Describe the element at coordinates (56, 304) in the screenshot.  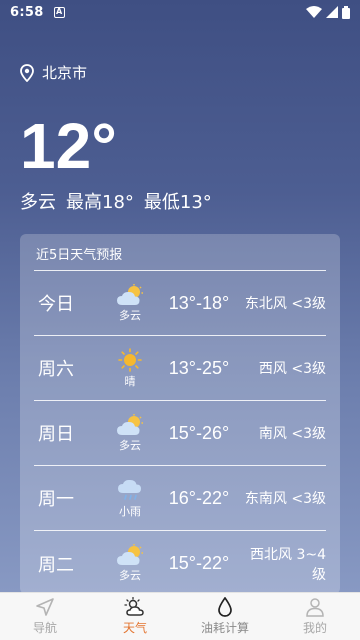
I see `forecast-day: 今日` at that location.